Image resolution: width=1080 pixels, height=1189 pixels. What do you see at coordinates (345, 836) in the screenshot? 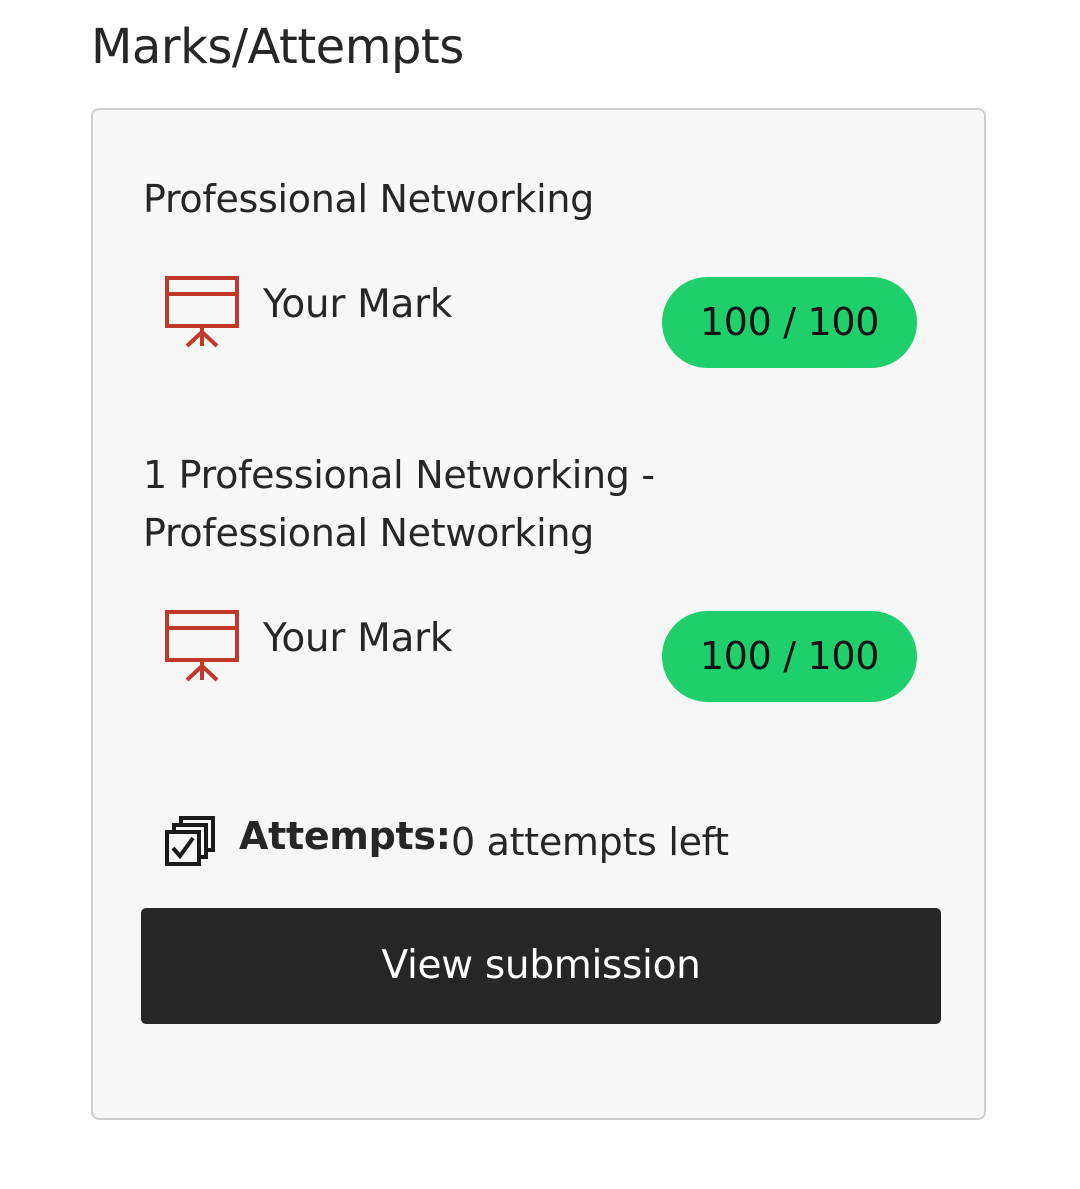
I see `attempts-label: Attempts:` at bounding box center [345, 836].